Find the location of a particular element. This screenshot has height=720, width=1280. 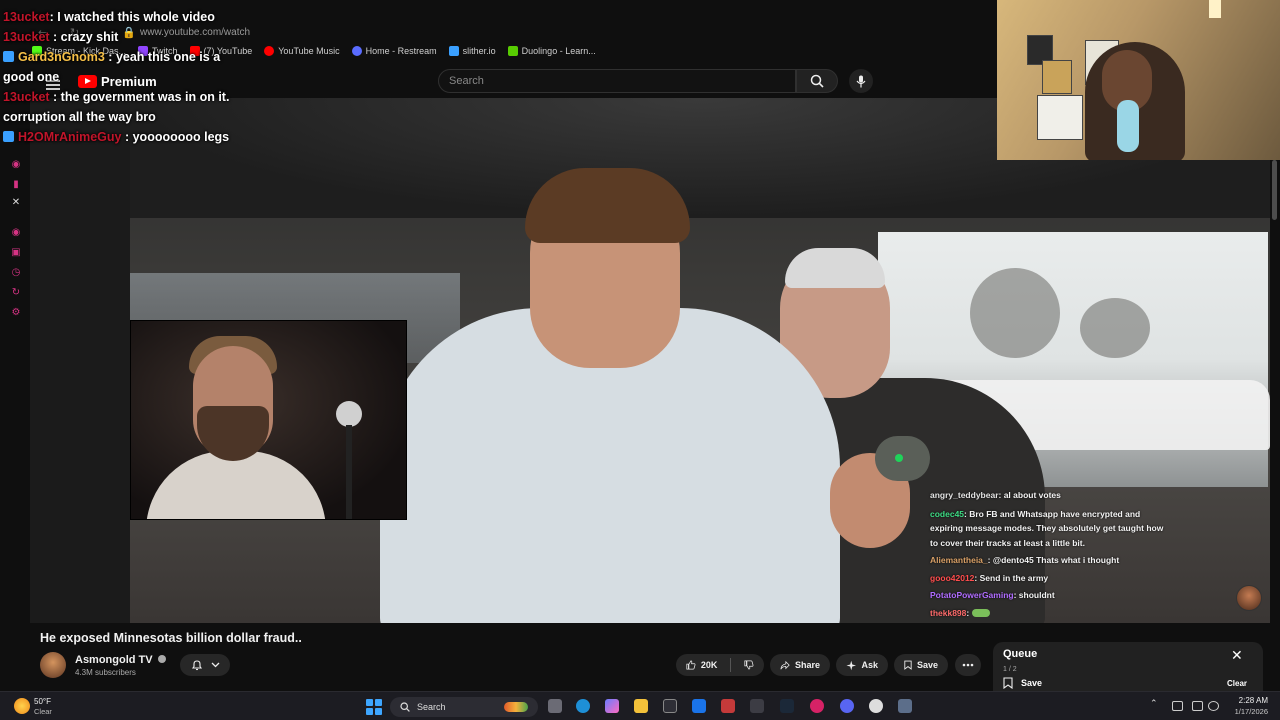

store-icon is located at coordinates (670, 706).